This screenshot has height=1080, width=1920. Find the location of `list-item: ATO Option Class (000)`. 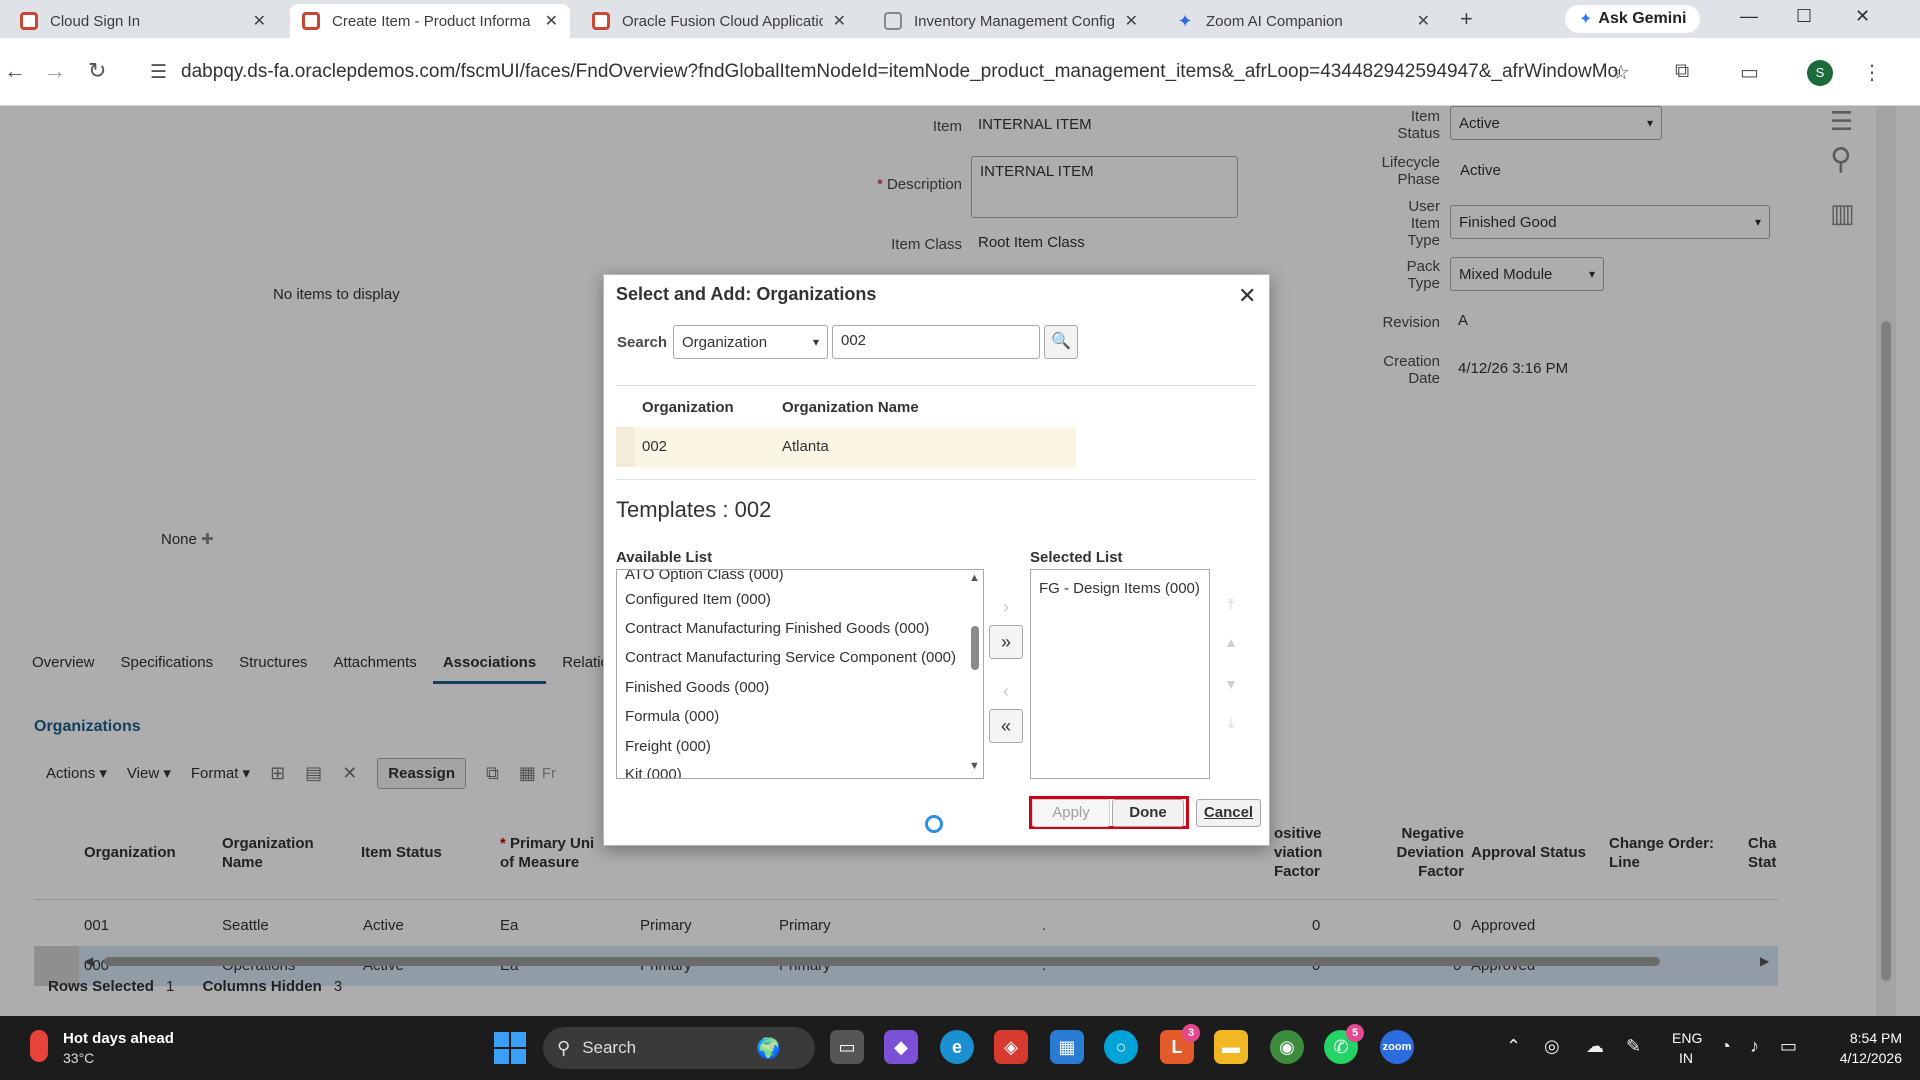

list-item: ATO Option Class (000) is located at coordinates (704, 576).